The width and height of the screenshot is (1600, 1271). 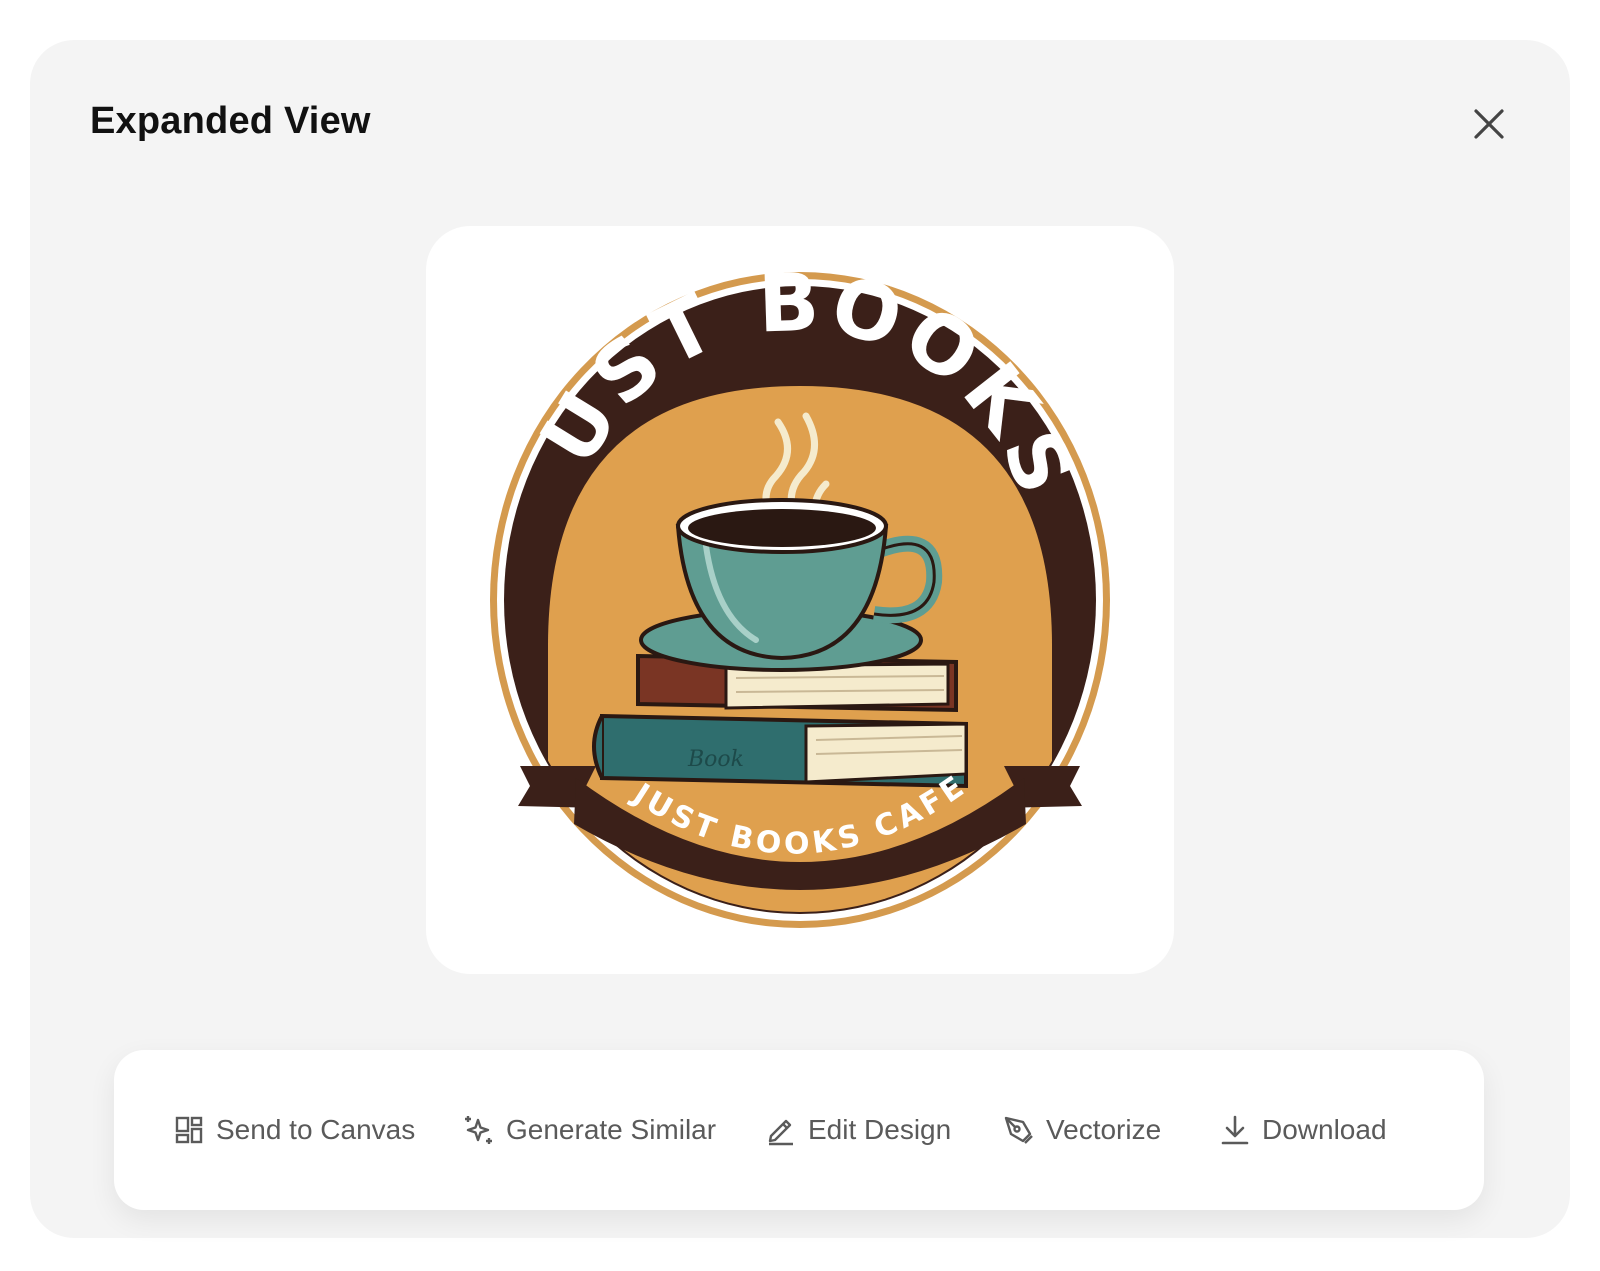 What do you see at coordinates (230, 121) in the screenshot?
I see `modal-title: Expanded View` at bounding box center [230, 121].